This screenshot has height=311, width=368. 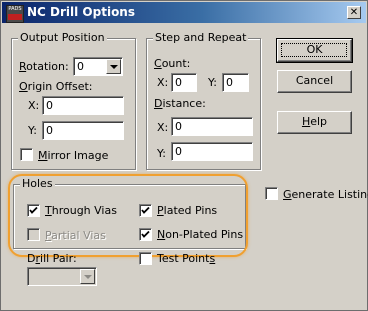 I want to click on origin-x-input: 0, so click(x=83, y=105).